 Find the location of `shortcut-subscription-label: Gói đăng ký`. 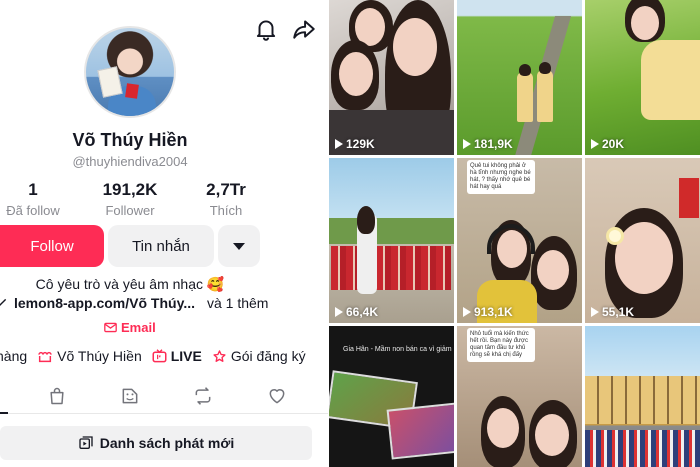

shortcut-subscription-label: Gói đăng ký is located at coordinates (268, 356).